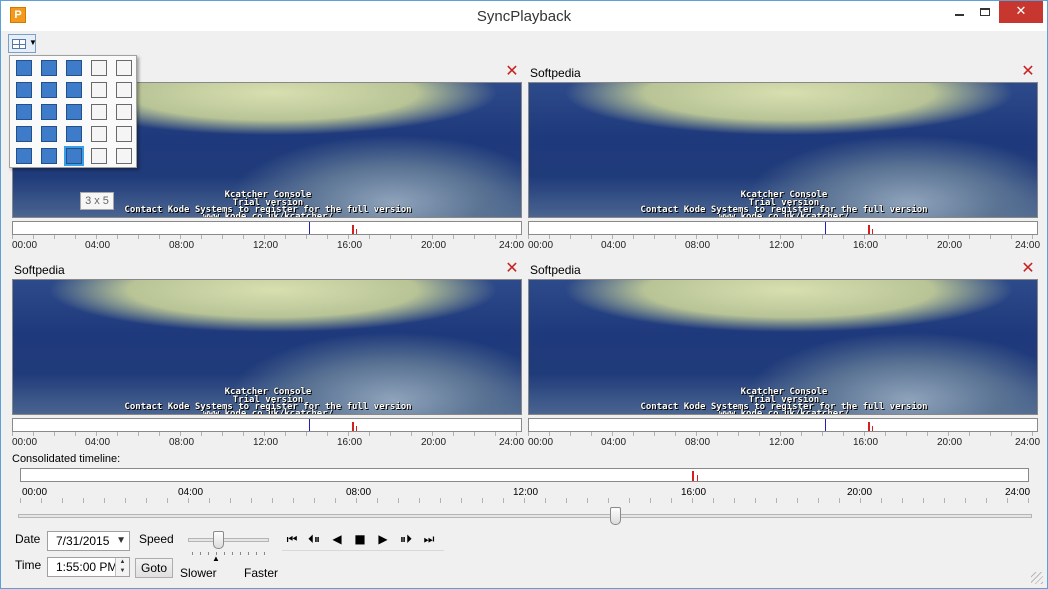 The width and height of the screenshot is (1048, 589). I want to click on consolidated-tick-label: 16:00, so click(694, 492).